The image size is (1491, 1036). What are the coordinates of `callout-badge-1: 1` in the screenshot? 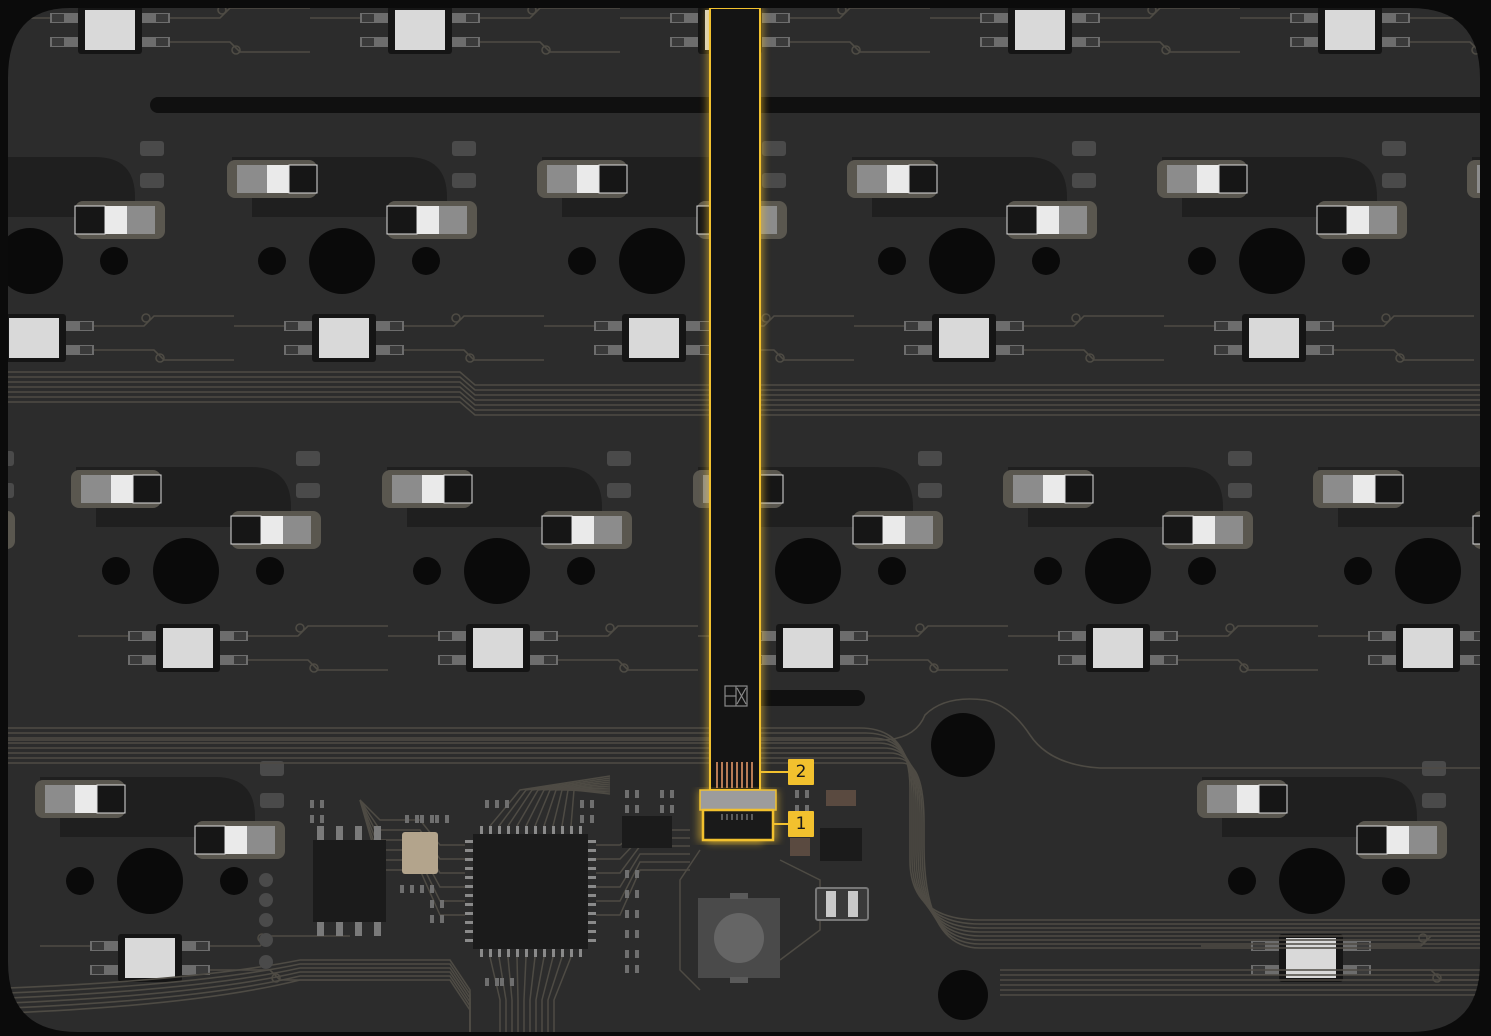 It's located at (801, 824).